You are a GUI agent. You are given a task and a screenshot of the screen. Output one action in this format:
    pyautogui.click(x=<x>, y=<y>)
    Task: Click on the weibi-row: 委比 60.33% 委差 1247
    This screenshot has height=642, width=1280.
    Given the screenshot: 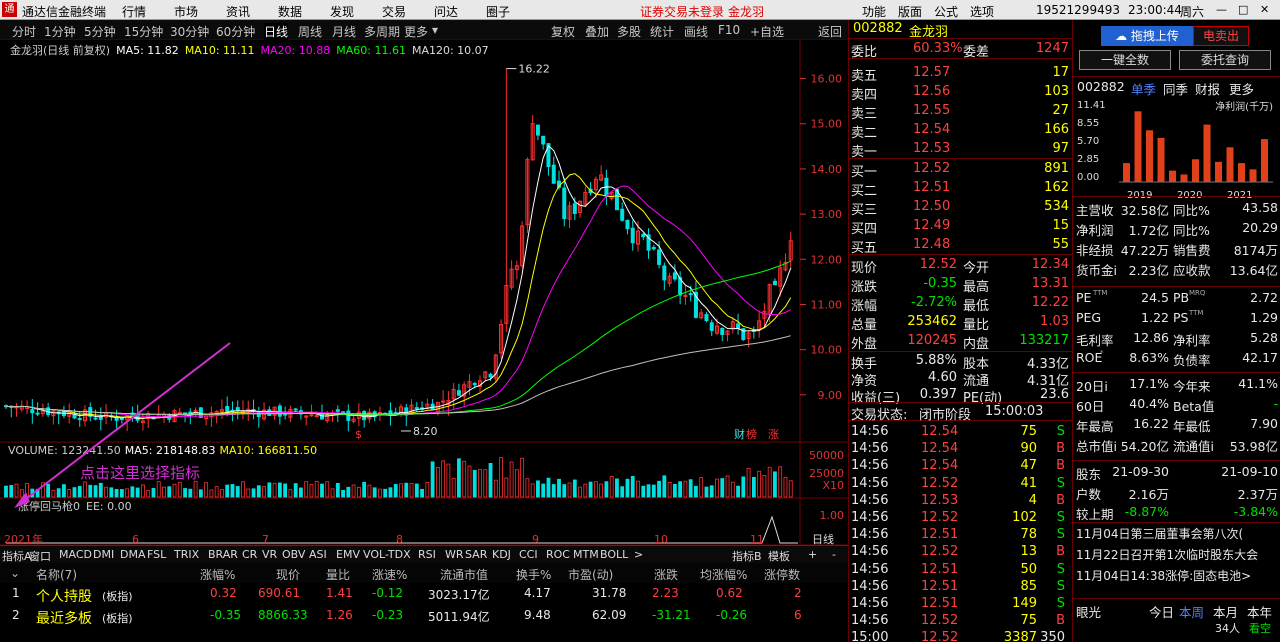 What is the action you would take?
    pyautogui.click(x=960, y=50)
    